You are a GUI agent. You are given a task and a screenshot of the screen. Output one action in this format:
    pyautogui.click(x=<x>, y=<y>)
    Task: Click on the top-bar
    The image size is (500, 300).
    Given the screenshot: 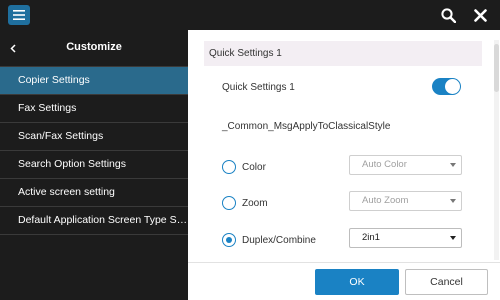 What is the action you would take?
    pyautogui.click(x=250, y=15)
    